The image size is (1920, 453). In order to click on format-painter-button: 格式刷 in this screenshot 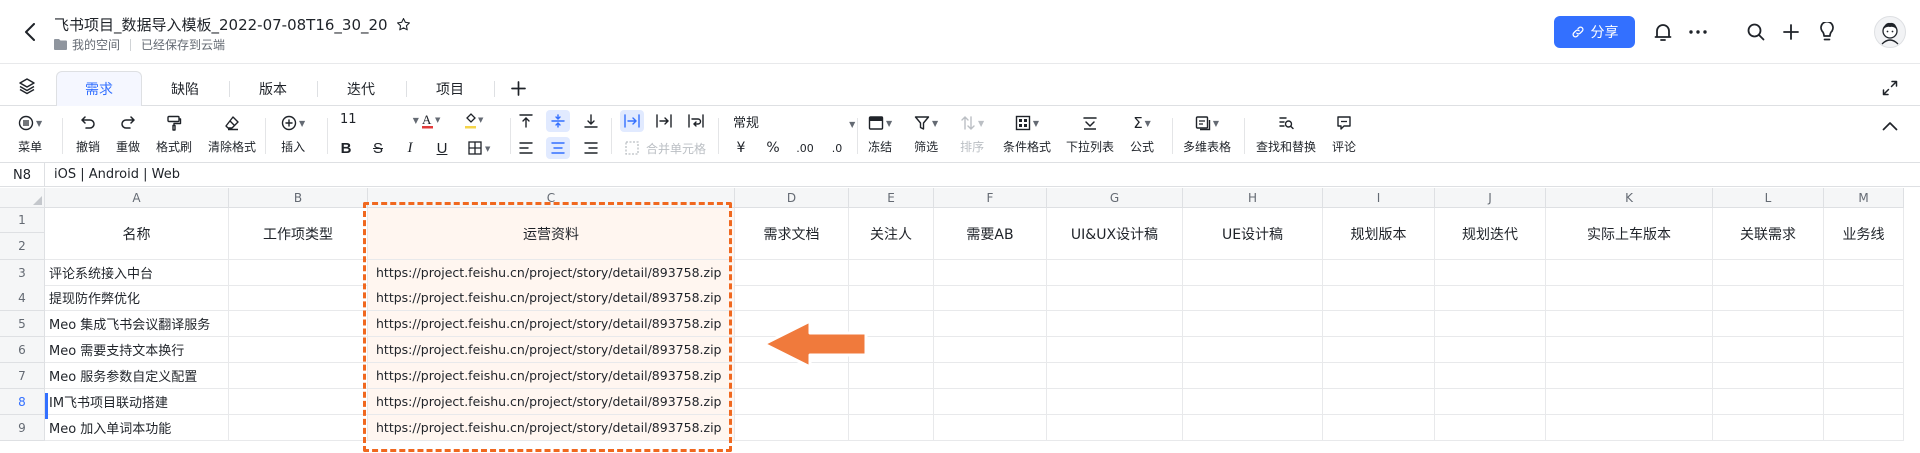, I will do `click(174, 133)`.